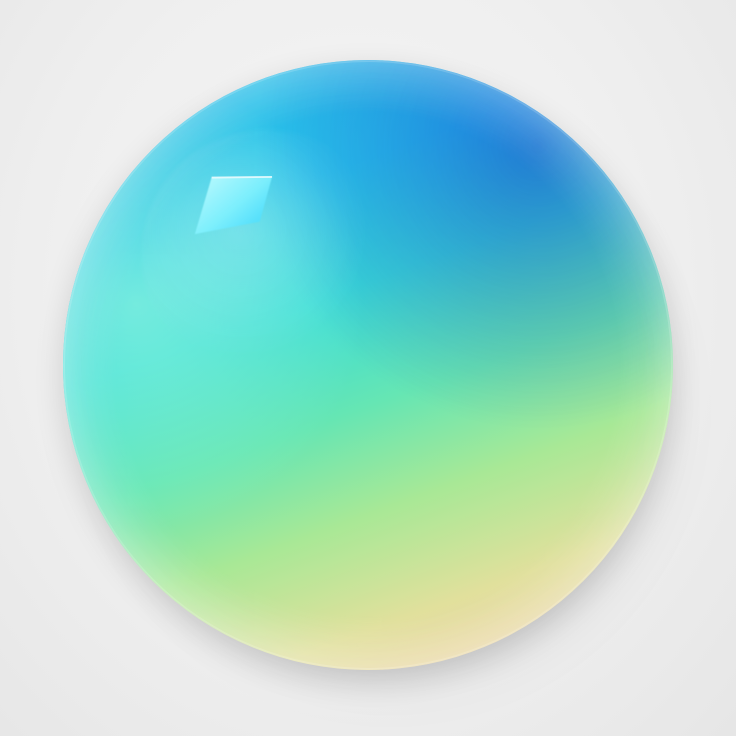 The width and height of the screenshot is (736, 736). What do you see at coordinates (233, 205) in the screenshot?
I see `specular-highlight` at bounding box center [233, 205].